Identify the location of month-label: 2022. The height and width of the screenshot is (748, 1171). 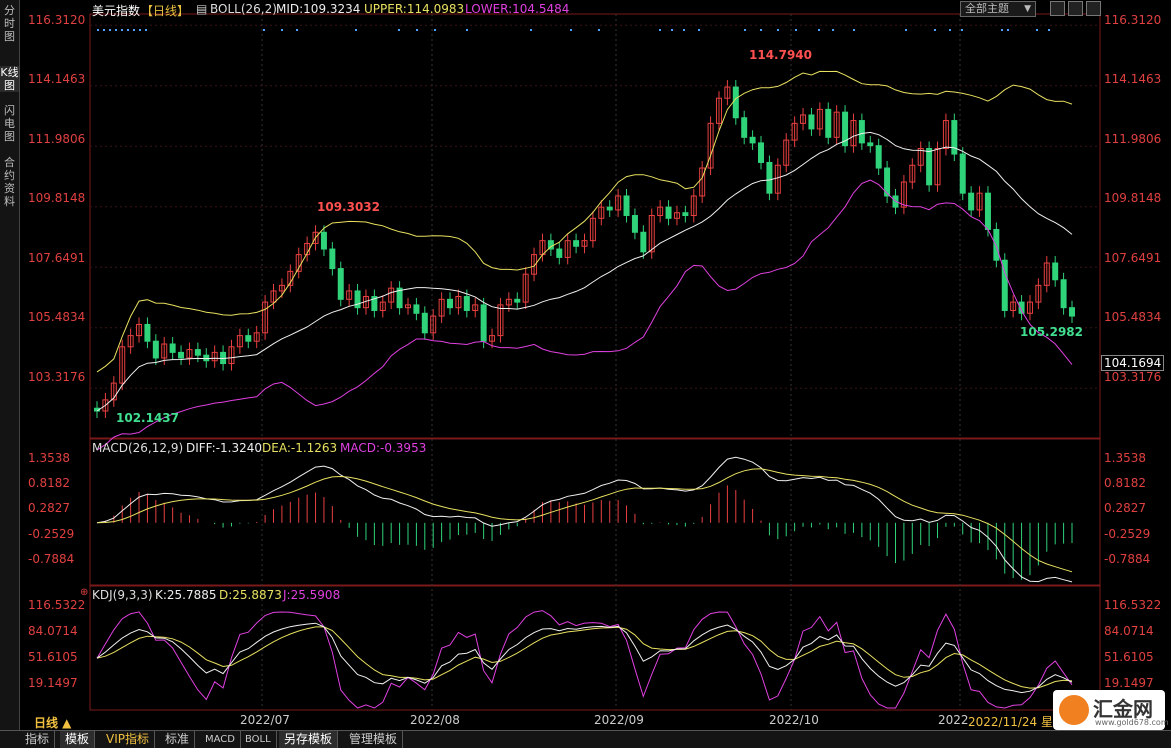
(953, 720).